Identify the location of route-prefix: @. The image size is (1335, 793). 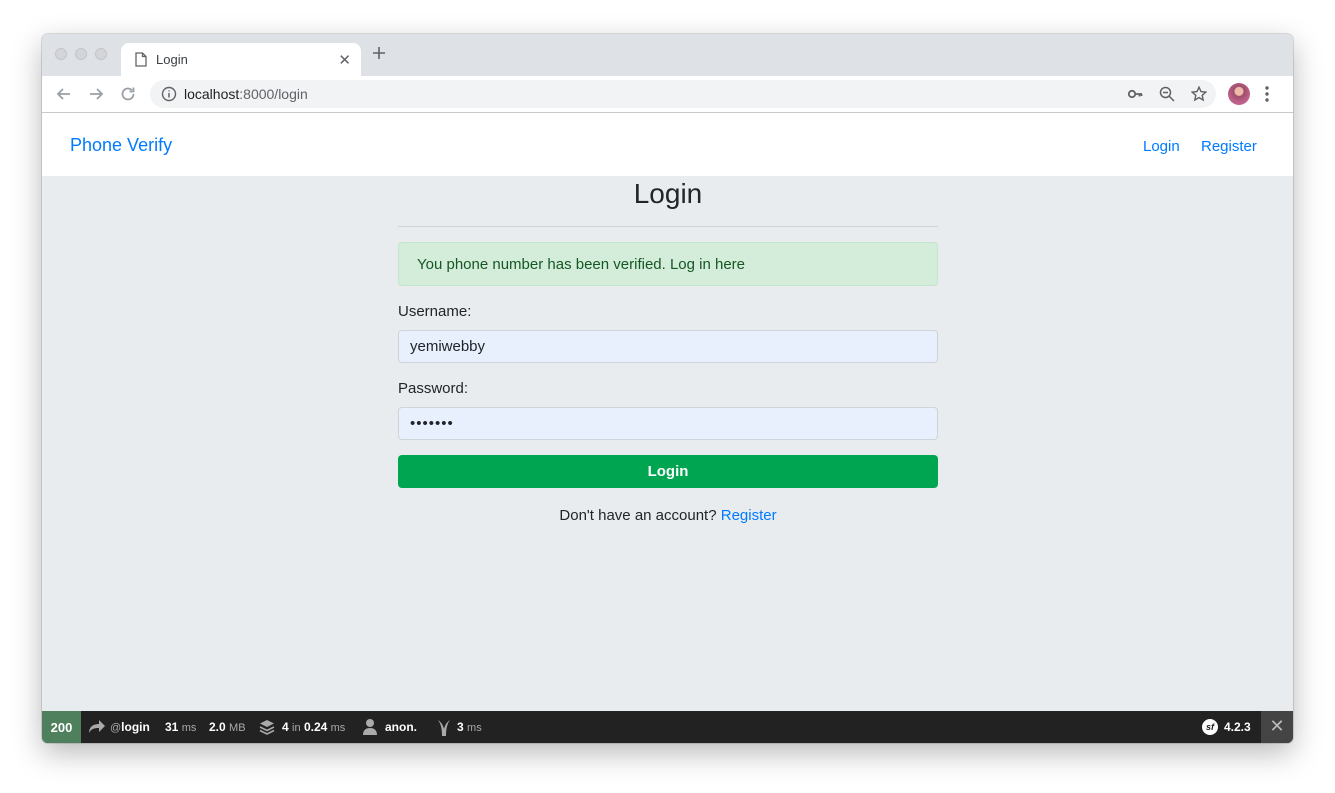
(116, 728).